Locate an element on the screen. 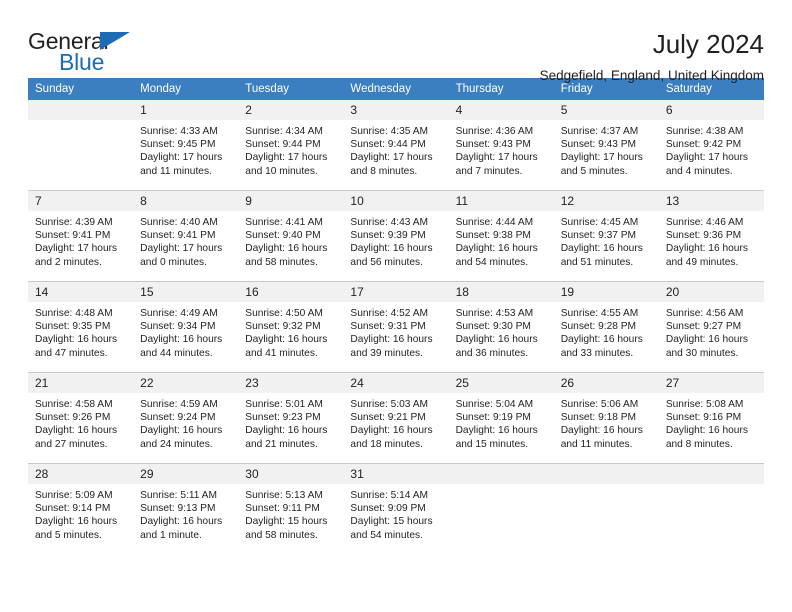  day-number: 24 is located at coordinates (396, 383).